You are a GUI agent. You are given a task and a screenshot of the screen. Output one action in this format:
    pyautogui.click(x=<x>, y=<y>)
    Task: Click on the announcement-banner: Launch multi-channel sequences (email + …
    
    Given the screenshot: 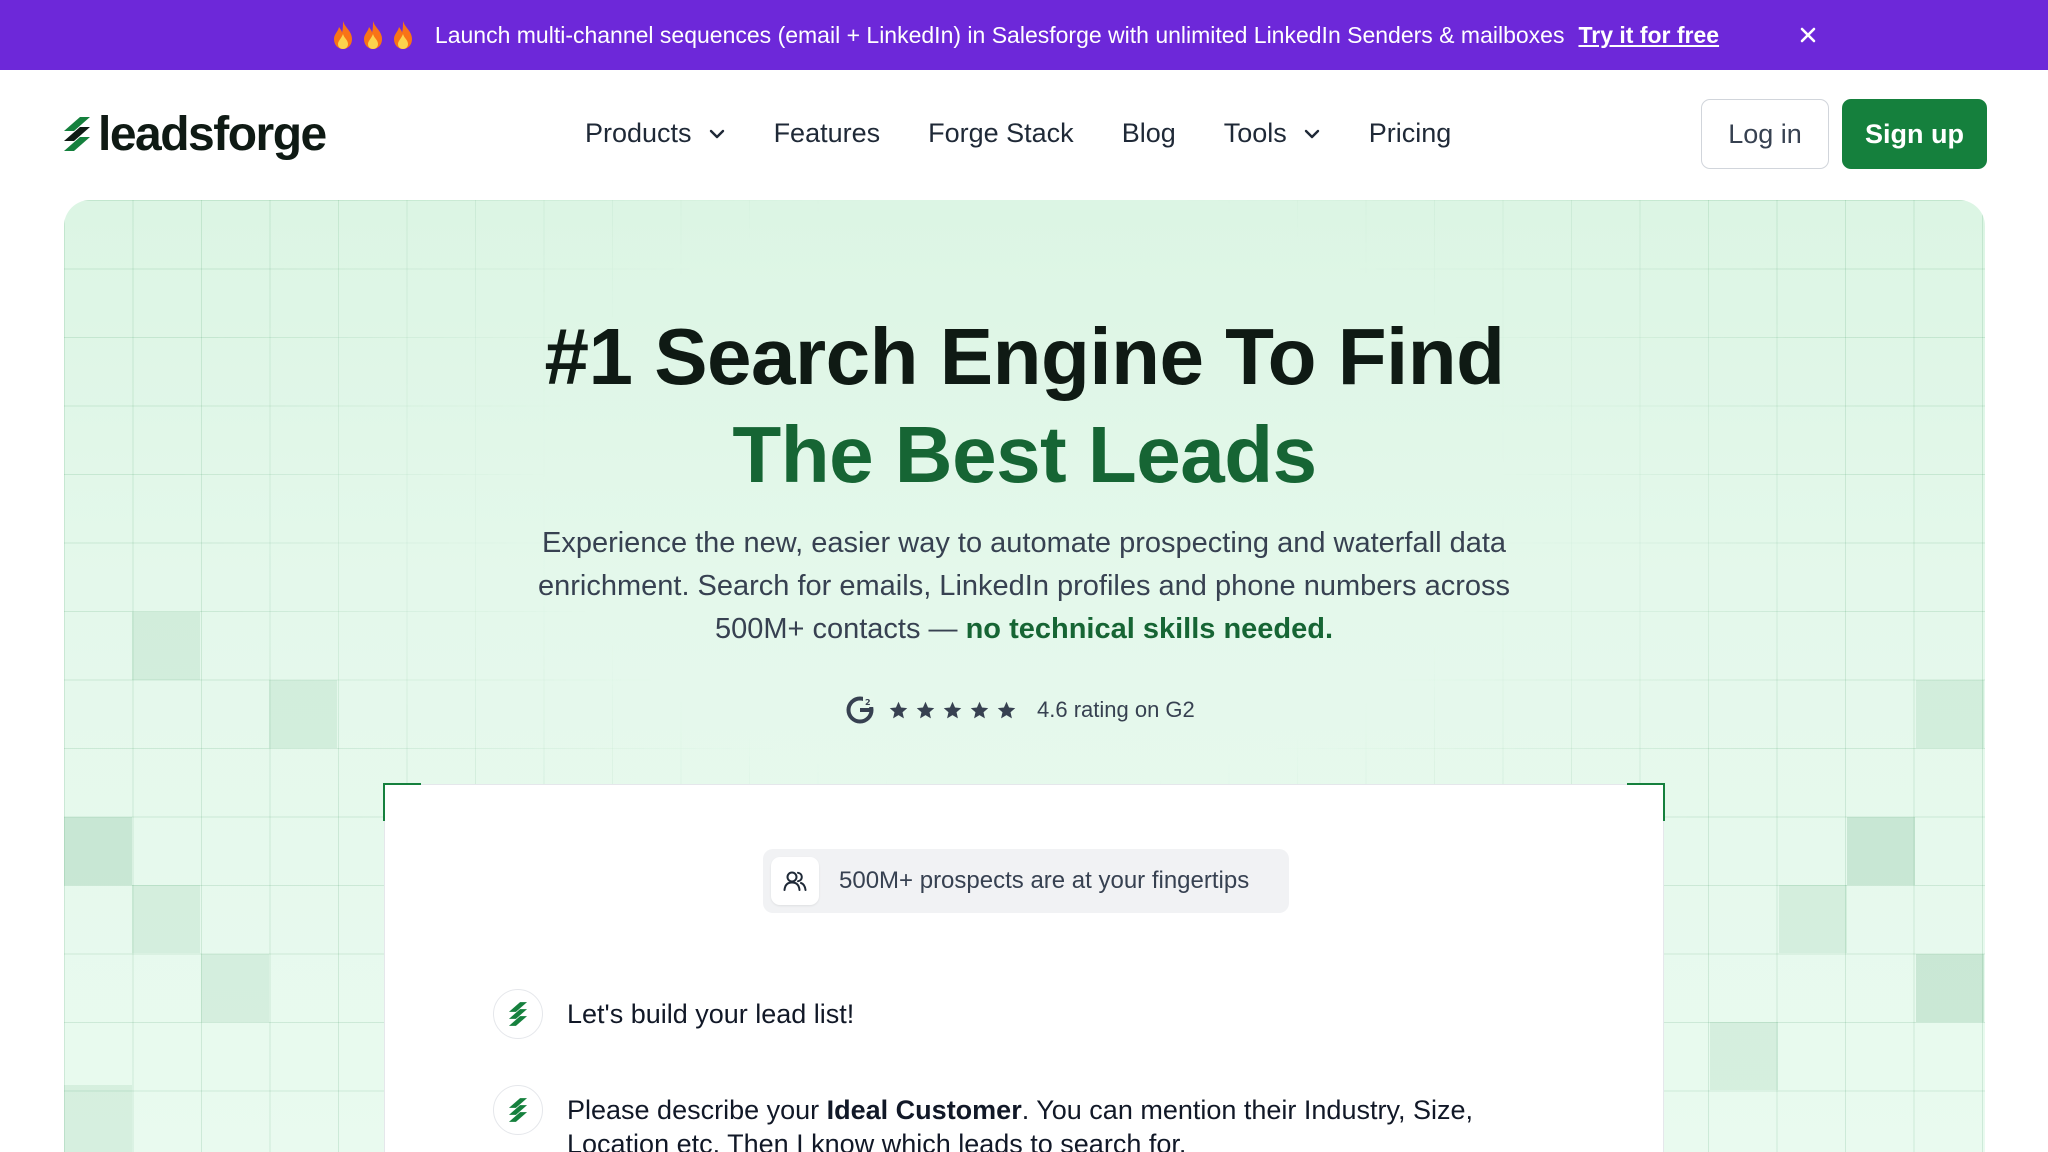 What is the action you would take?
    pyautogui.click(x=1024, y=35)
    